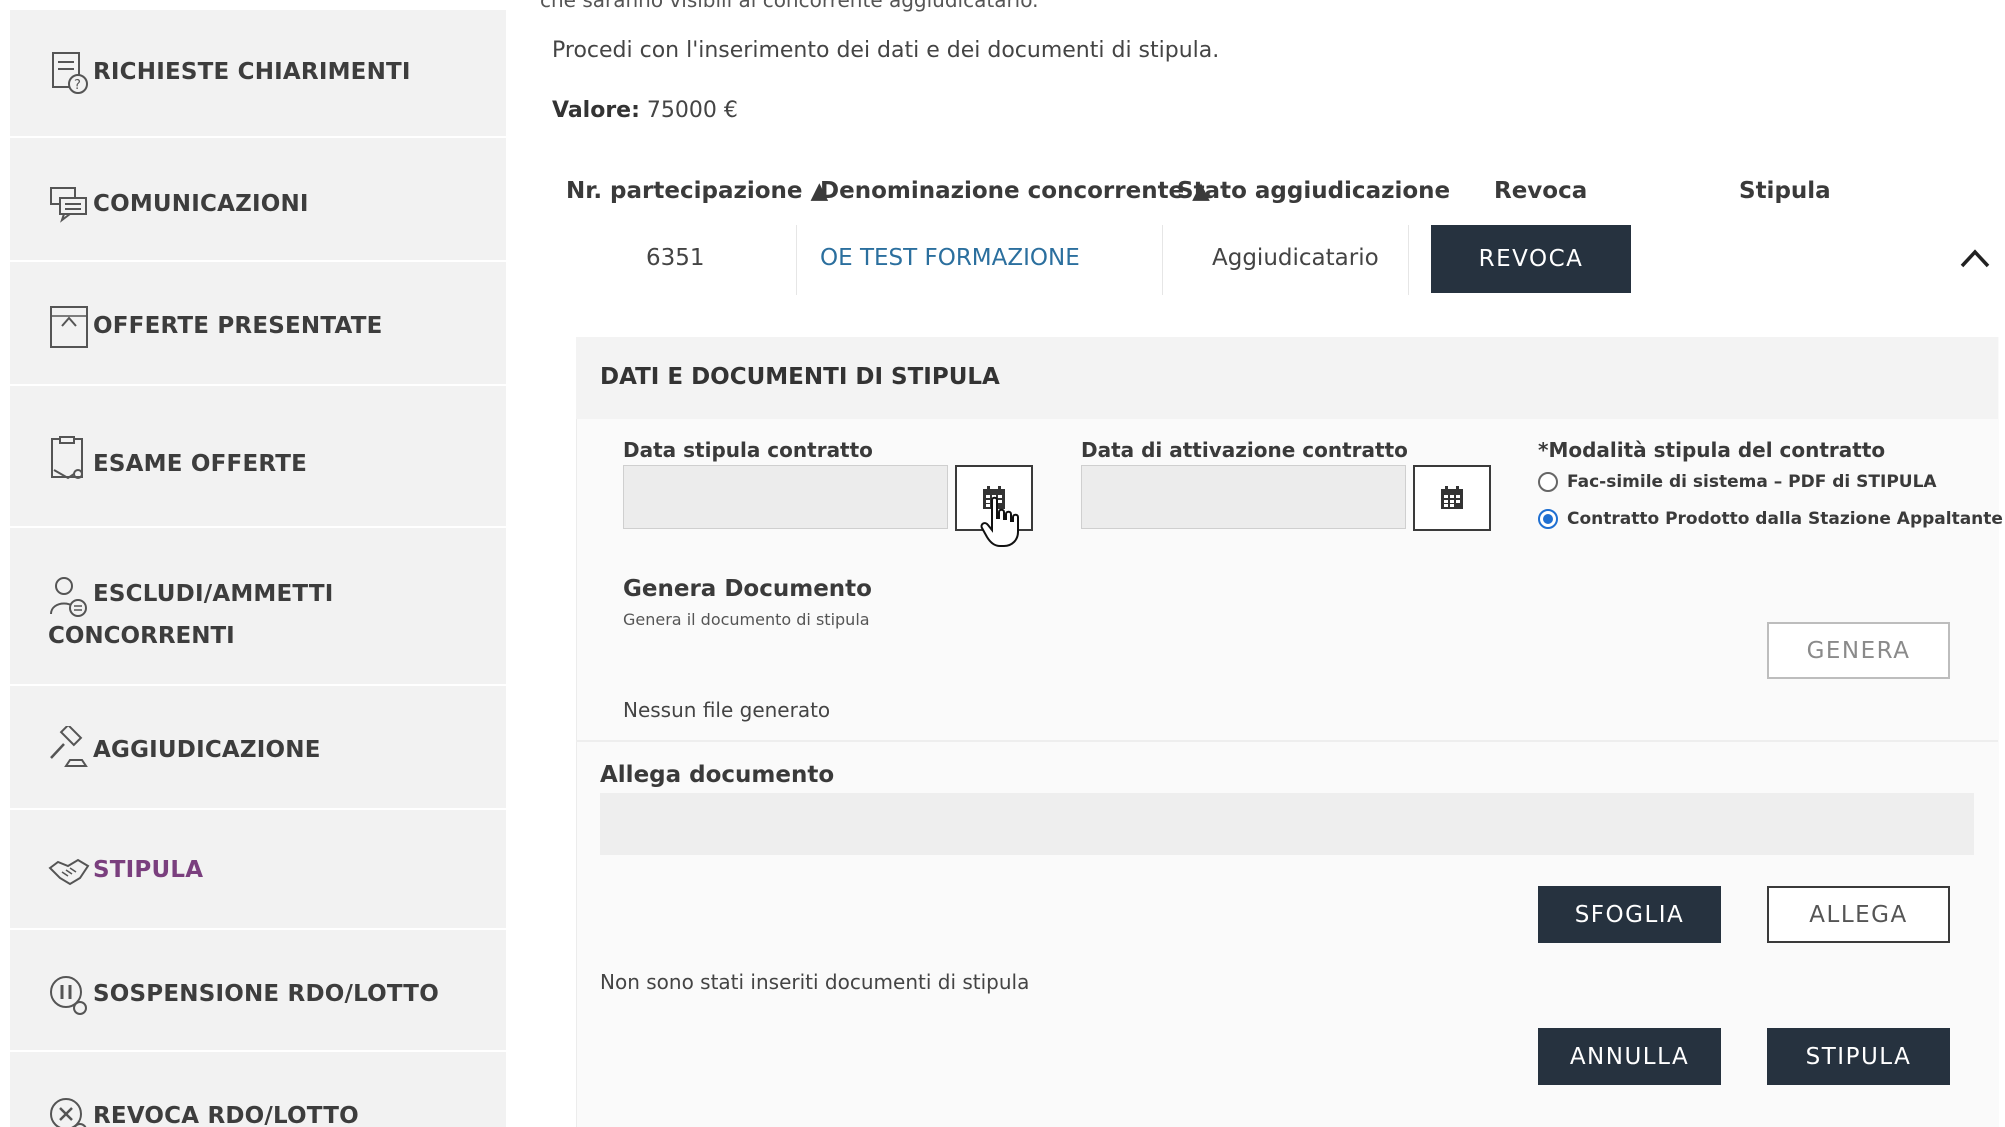  Describe the element at coordinates (238, 326) in the screenshot. I see `sidebar-item-label: OFFERTE PRESENTATE` at that location.